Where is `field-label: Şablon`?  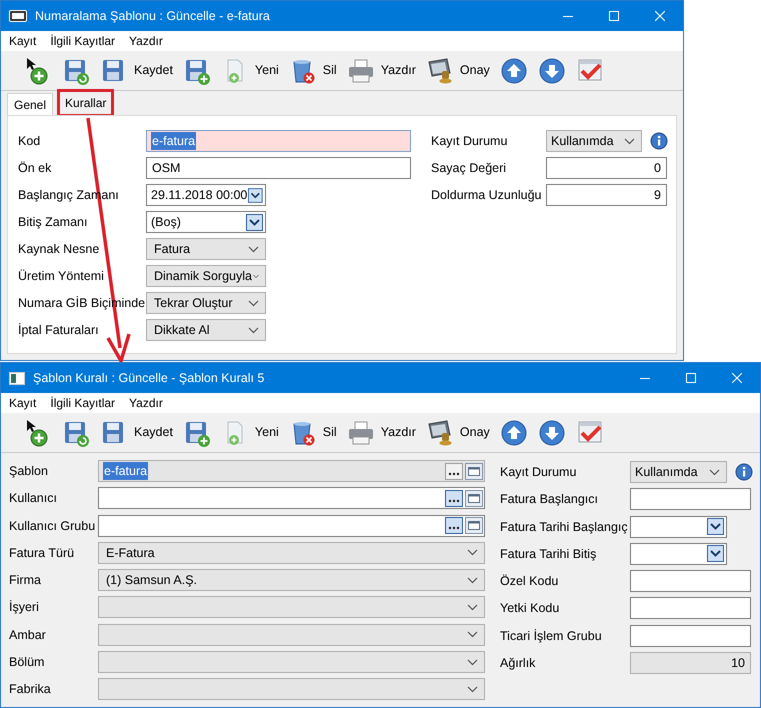
field-label: Şablon is located at coordinates (28, 471).